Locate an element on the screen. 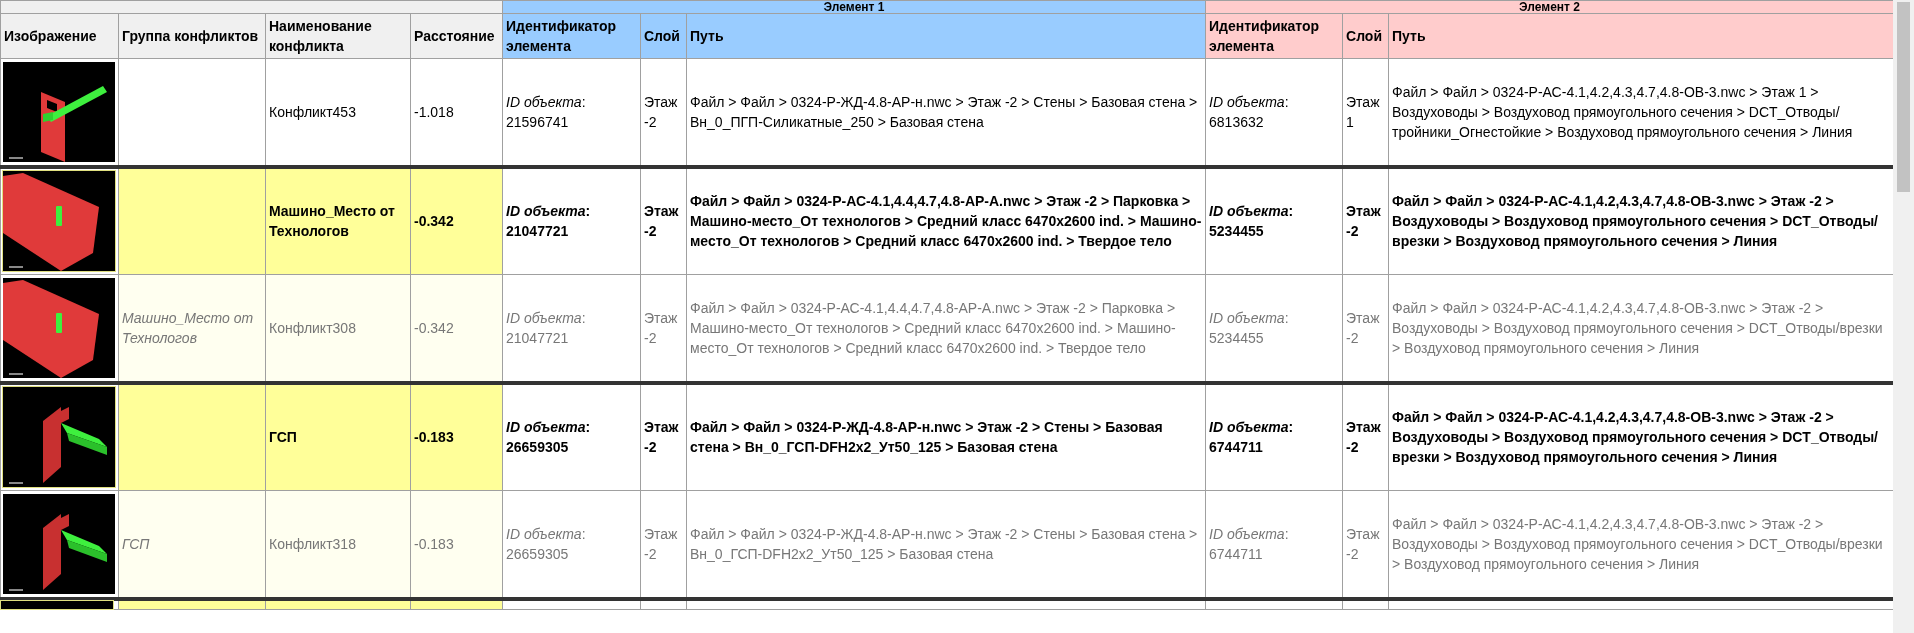 The height and width of the screenshot is (633, 1914). table-cell-text: Конфликт453 is located at coordinates (312, 111).